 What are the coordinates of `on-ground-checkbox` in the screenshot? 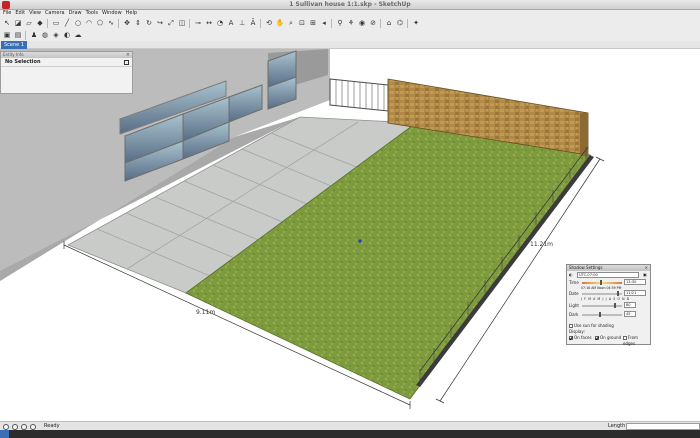 It's located at (597, 338).